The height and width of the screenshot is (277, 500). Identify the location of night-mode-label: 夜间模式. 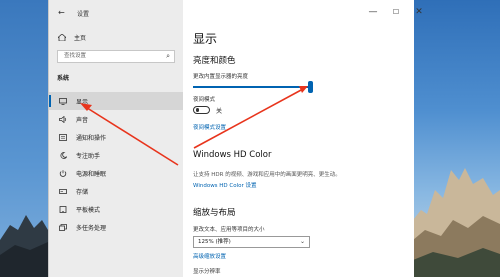
(204, 100).